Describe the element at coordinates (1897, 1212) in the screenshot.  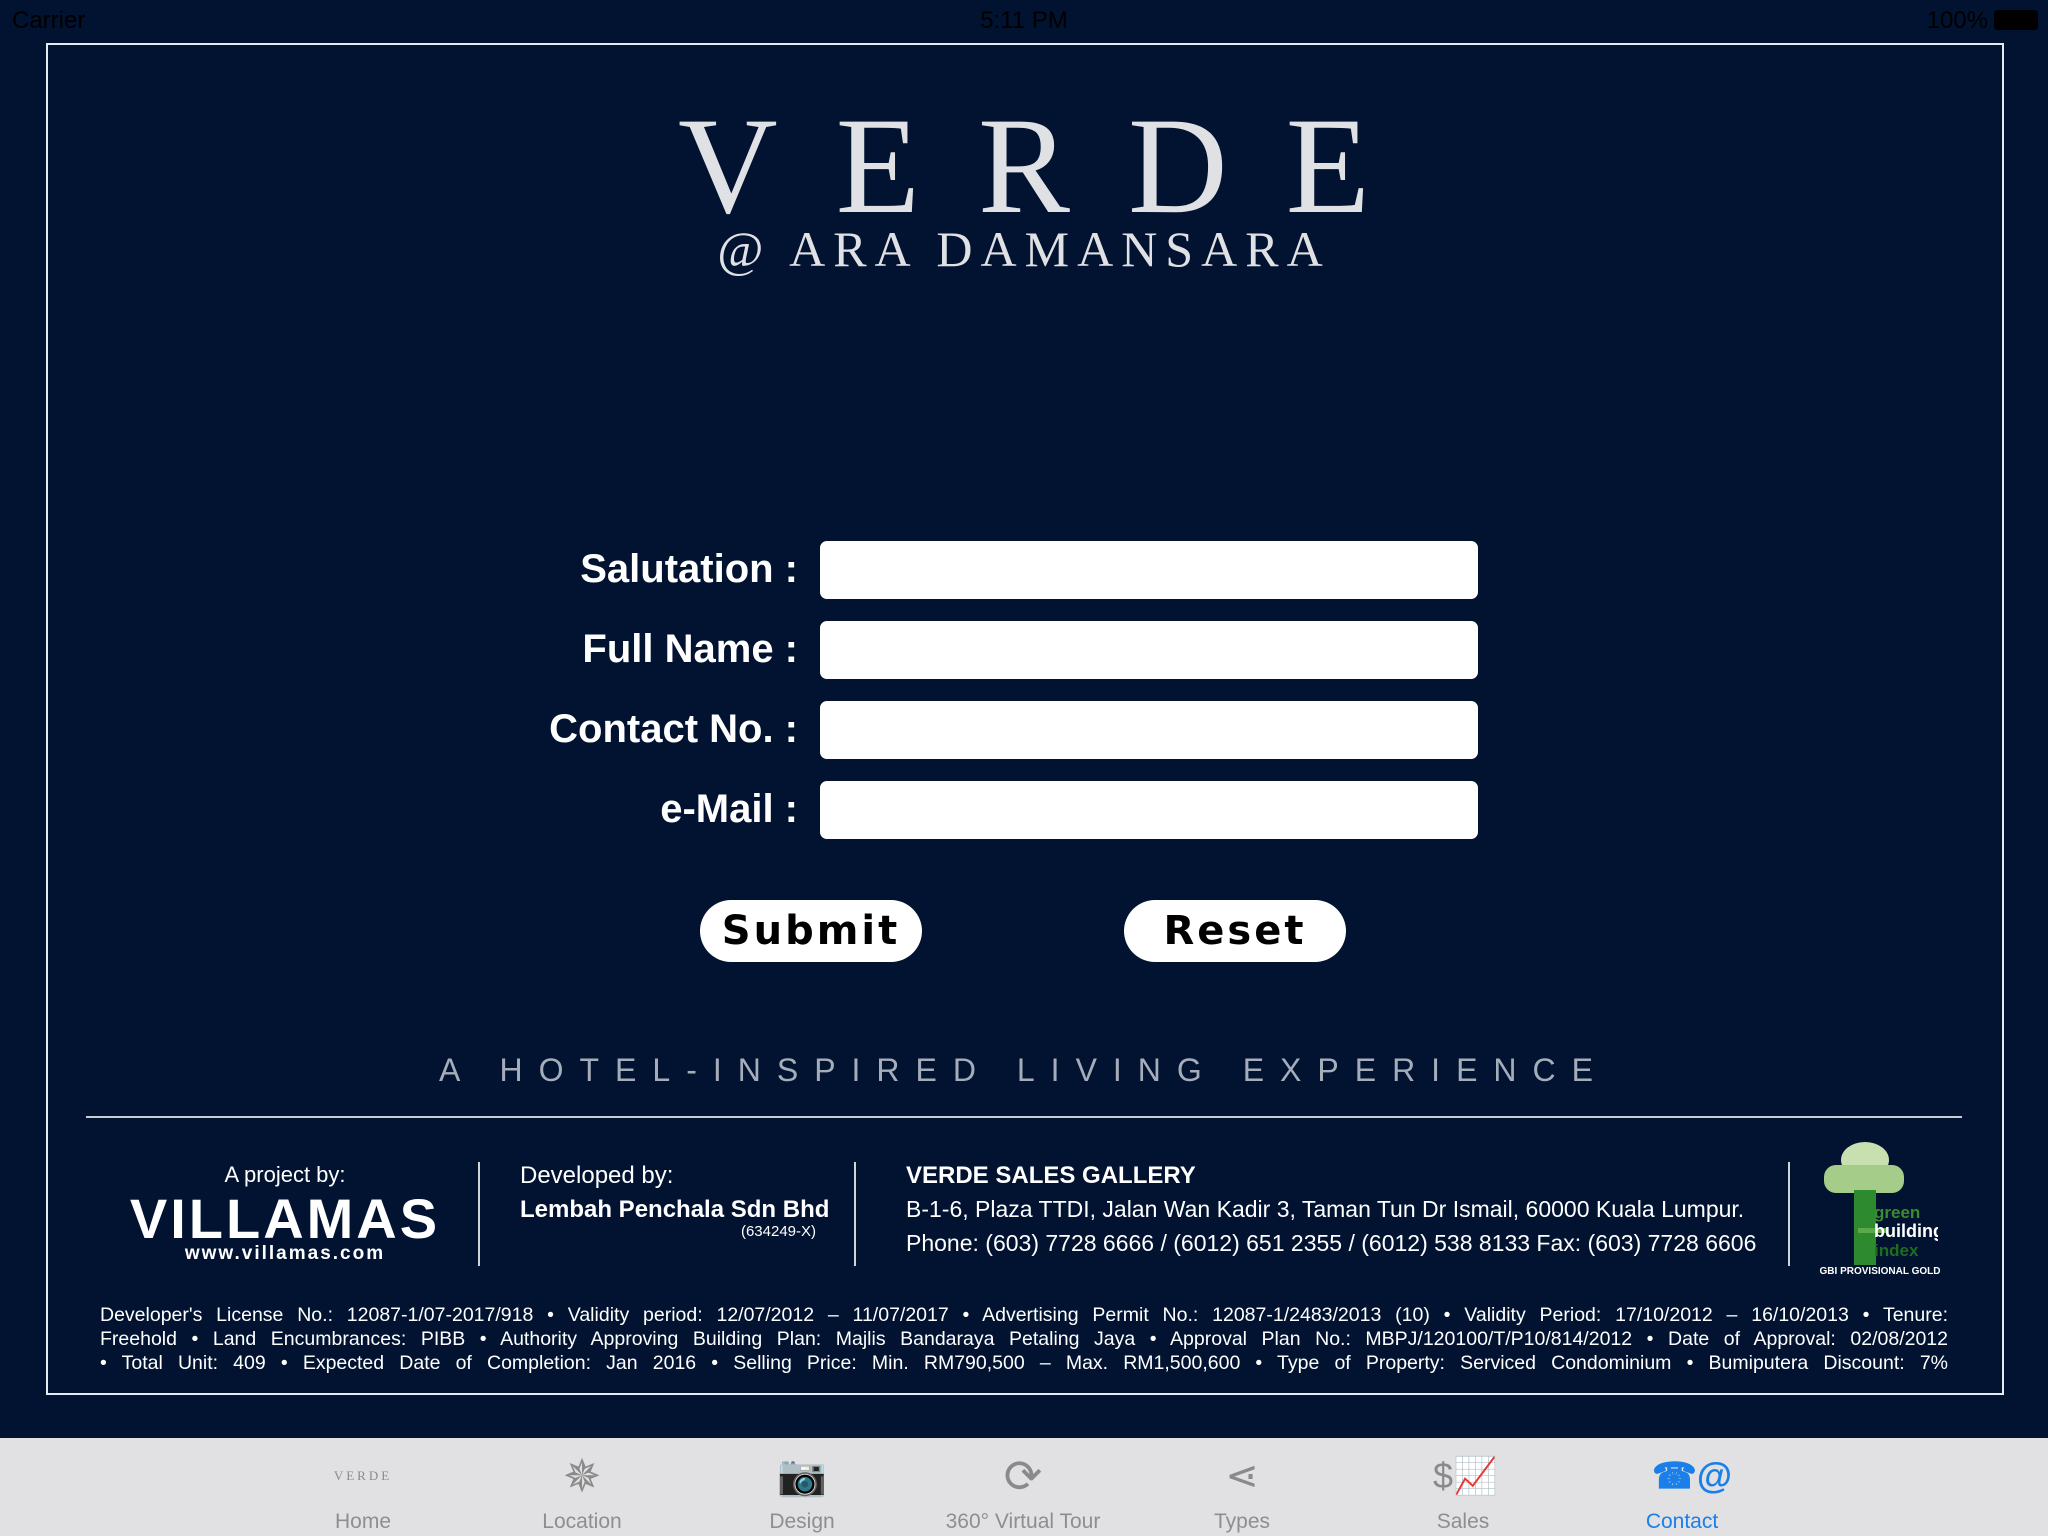
I see `svg-text: green` at that location.